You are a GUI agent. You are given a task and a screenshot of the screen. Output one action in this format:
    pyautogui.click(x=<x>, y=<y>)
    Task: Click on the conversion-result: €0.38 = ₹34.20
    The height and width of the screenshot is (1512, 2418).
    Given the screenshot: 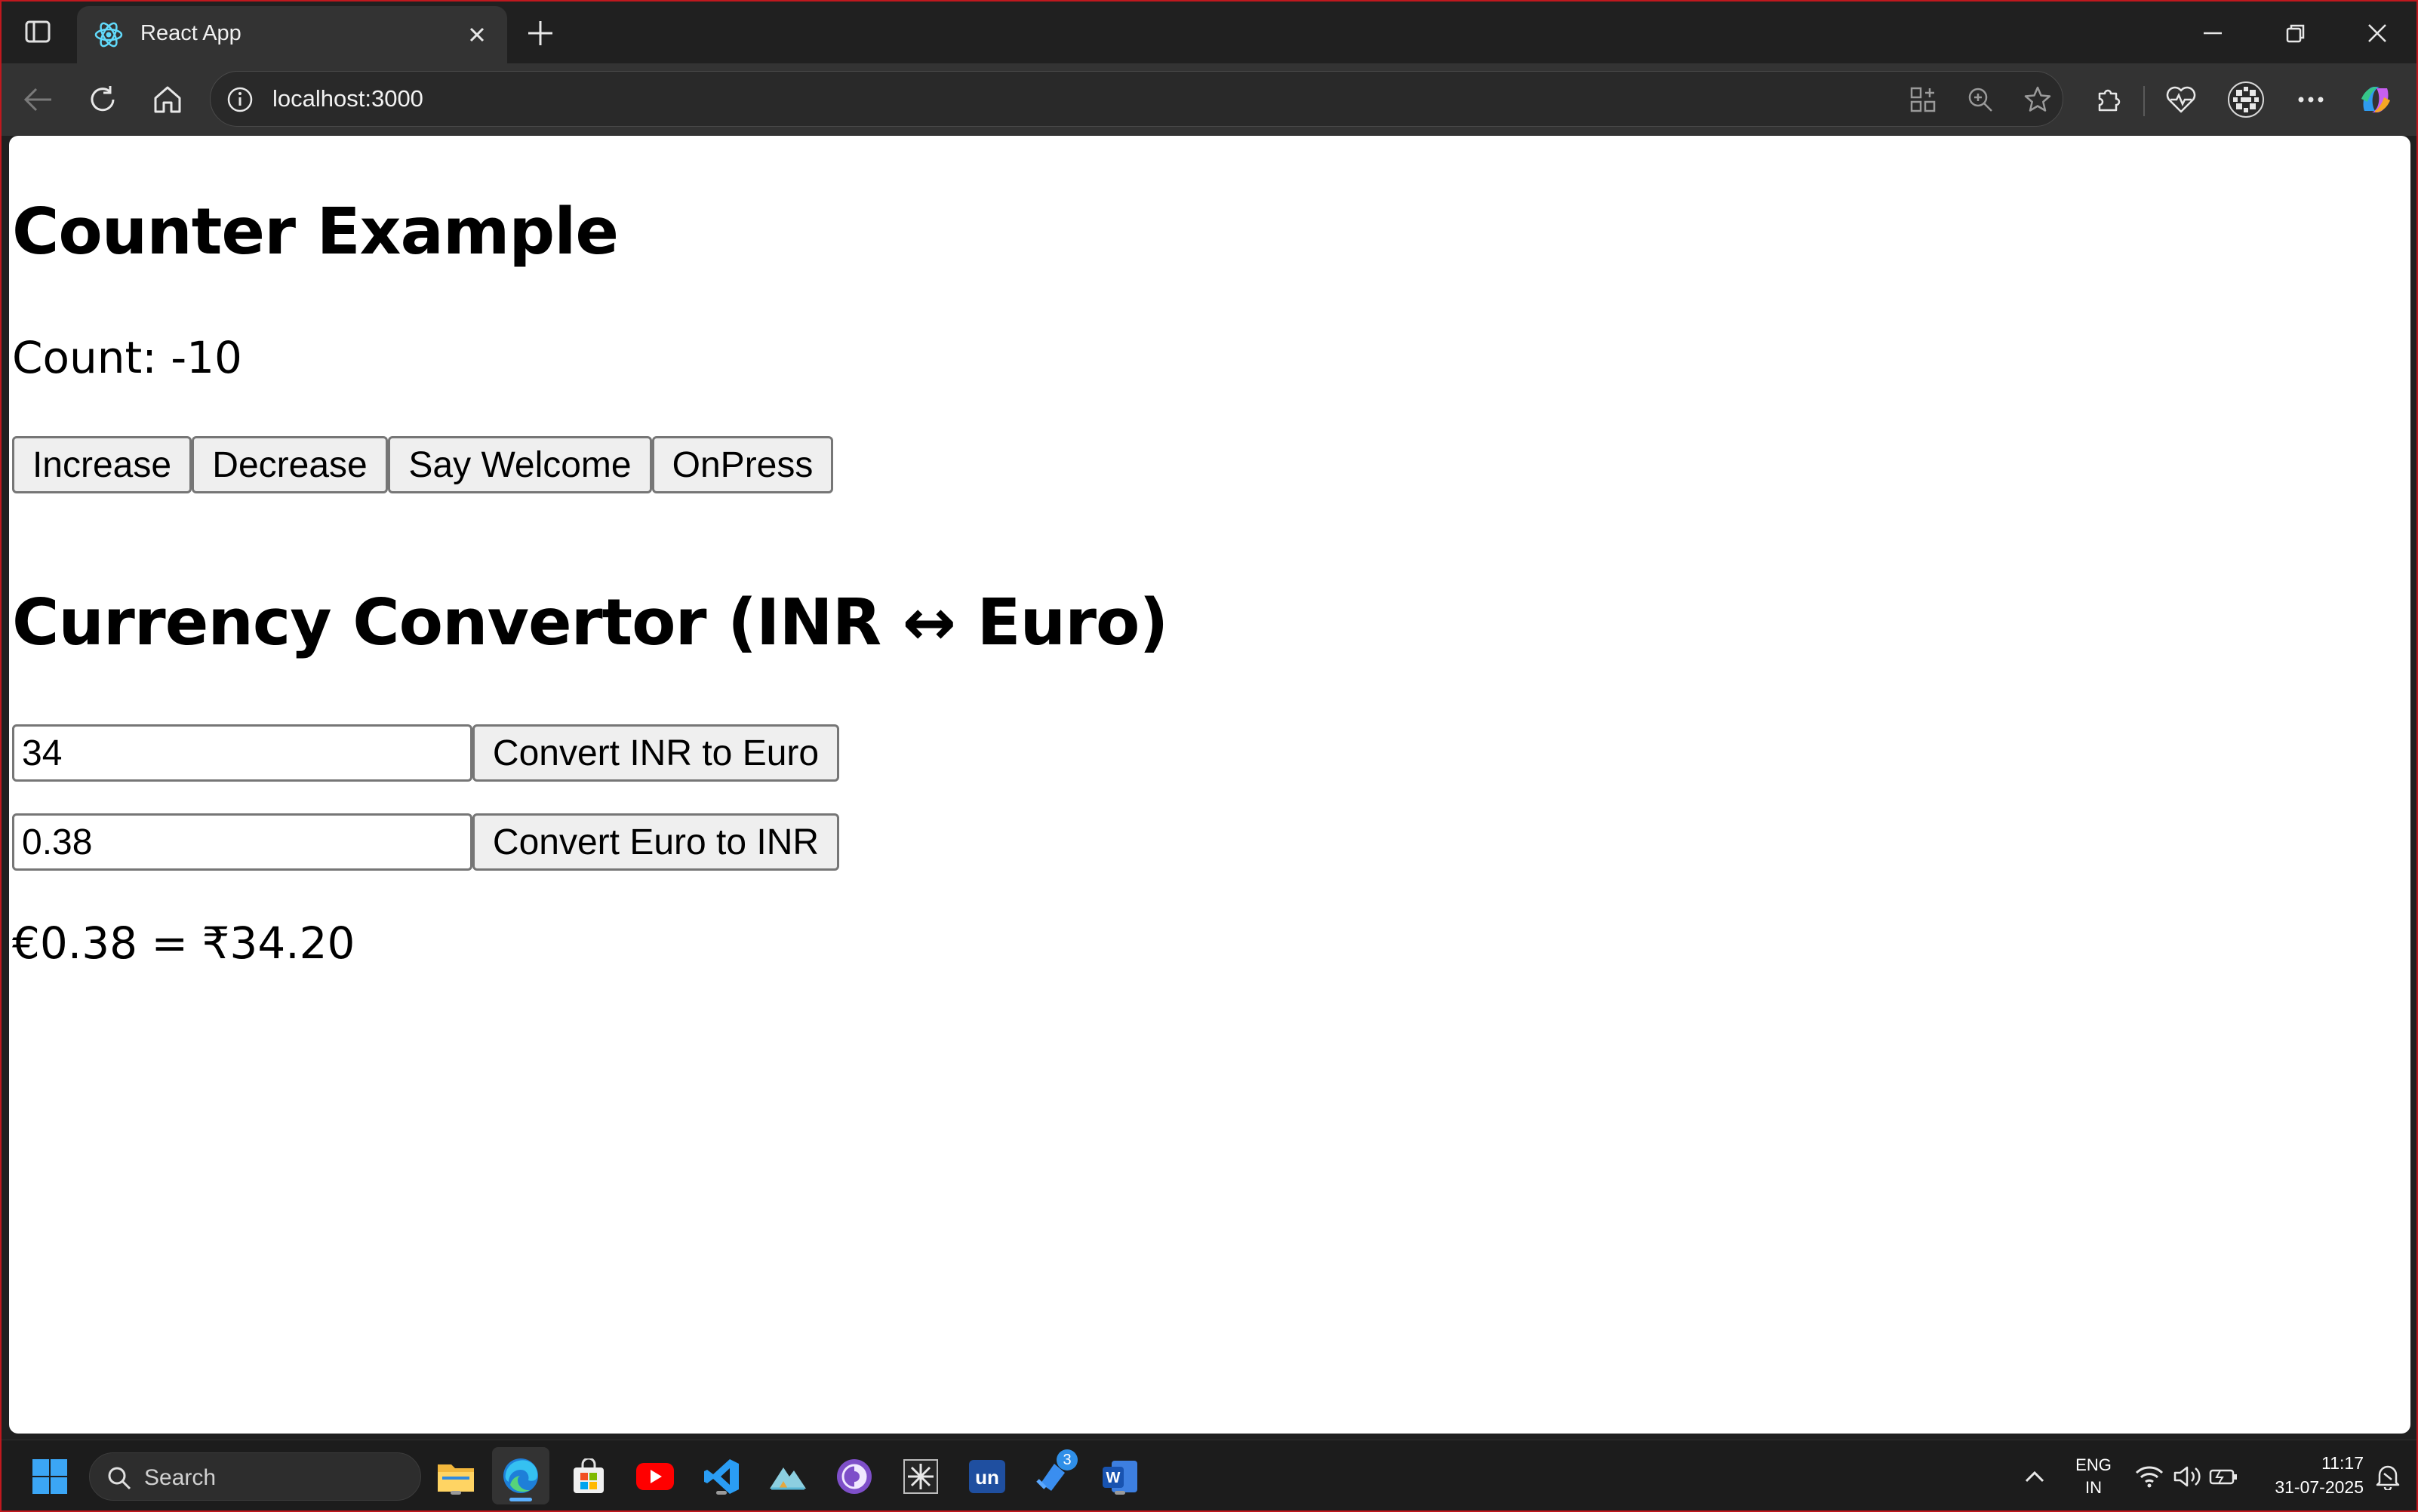 What is the action you would take?
    pyautogui.click(x=183, y=943)
    